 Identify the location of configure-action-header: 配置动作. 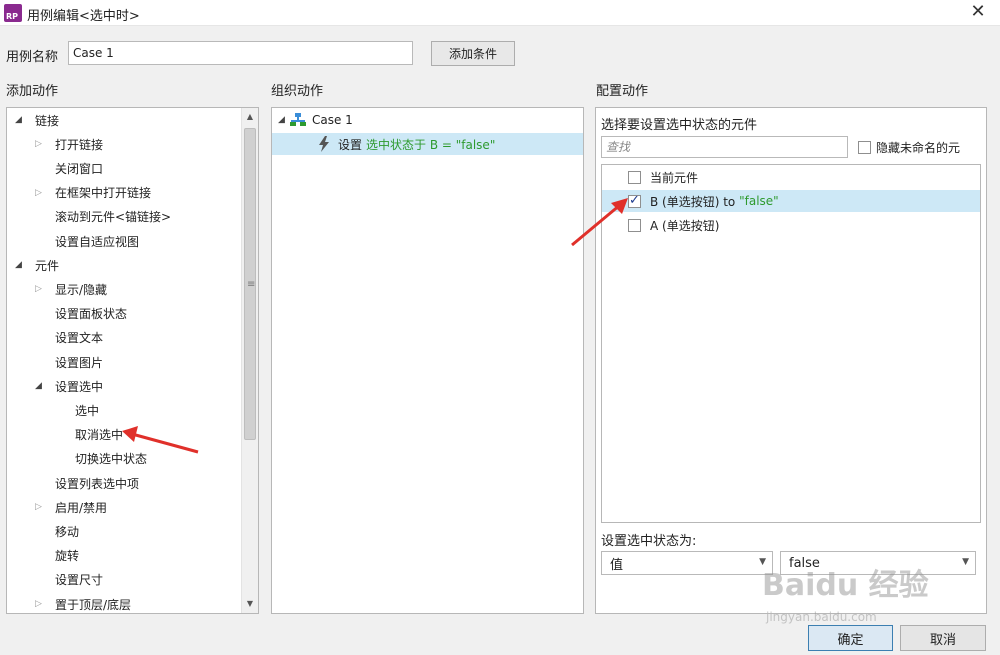
(622, 91).